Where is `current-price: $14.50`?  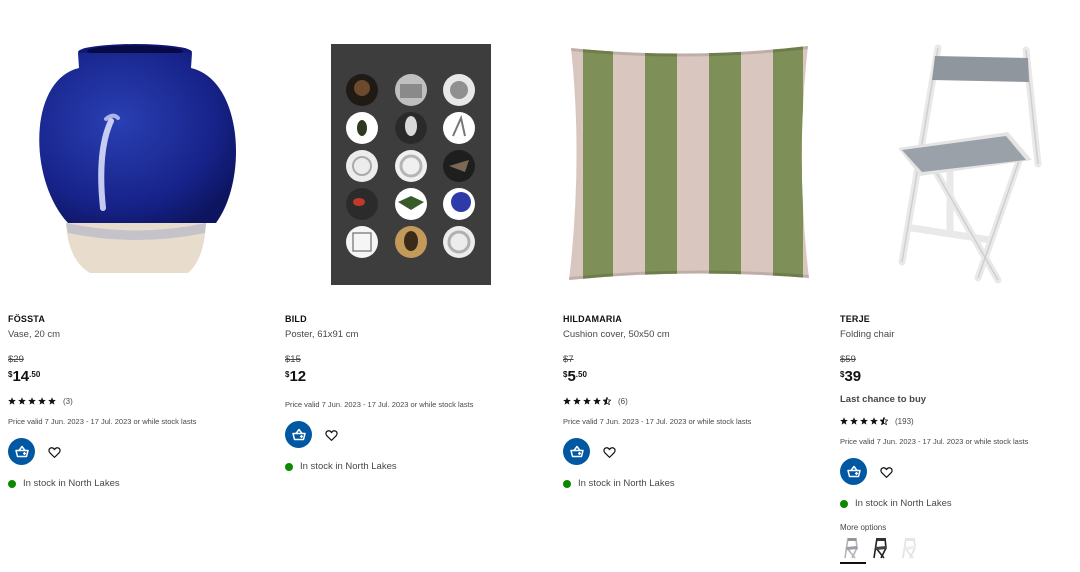
current-price: $14.50 is located at coordinates (24, 377).